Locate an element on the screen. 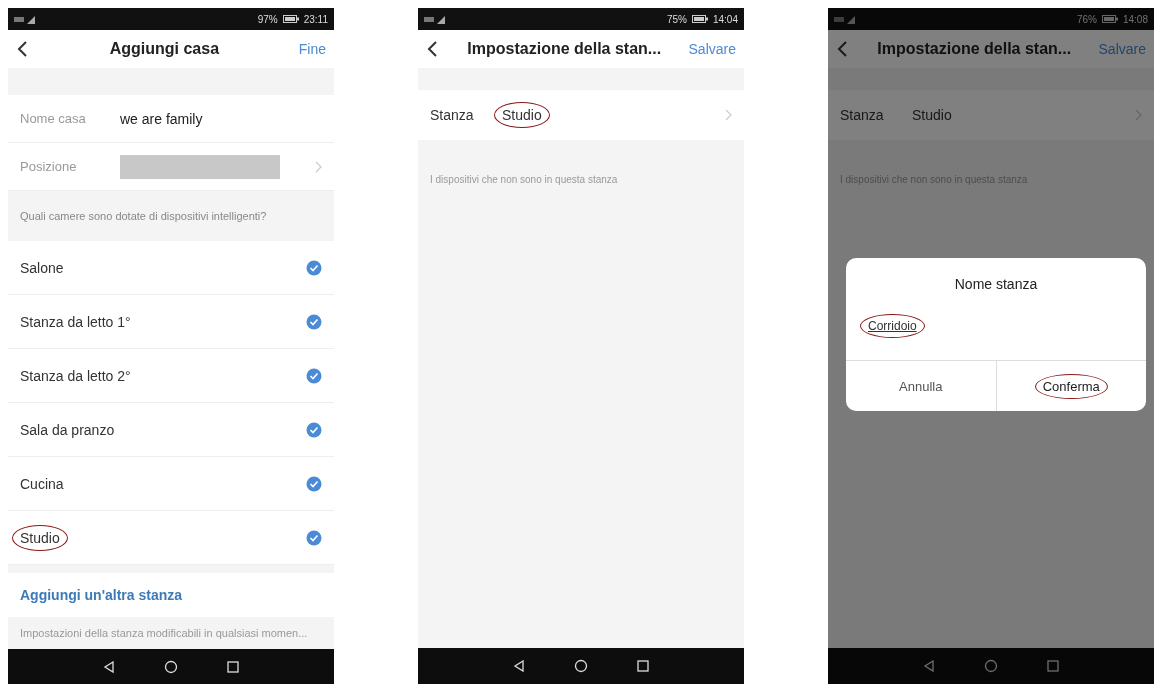  room-name: Cucina is located at coordinates (42, 483).